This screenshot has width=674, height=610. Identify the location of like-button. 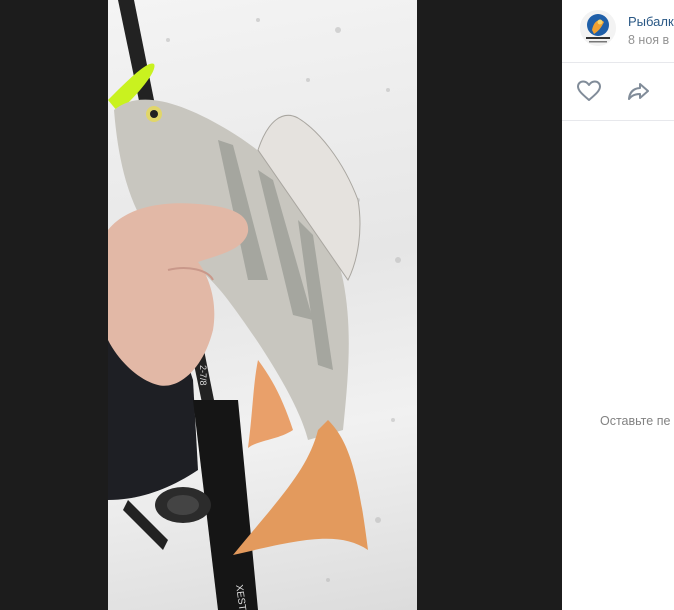
(589, 91).